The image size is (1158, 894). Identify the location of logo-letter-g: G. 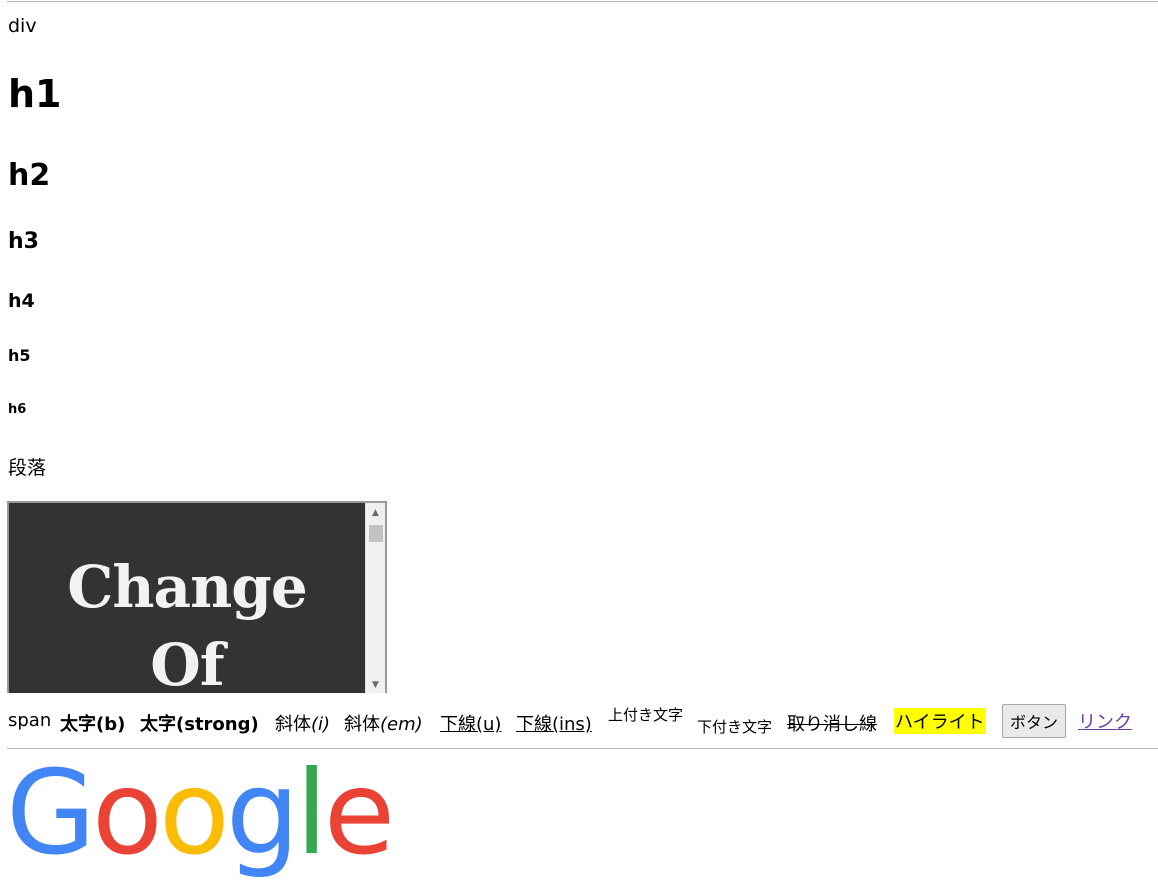
(51, 813).